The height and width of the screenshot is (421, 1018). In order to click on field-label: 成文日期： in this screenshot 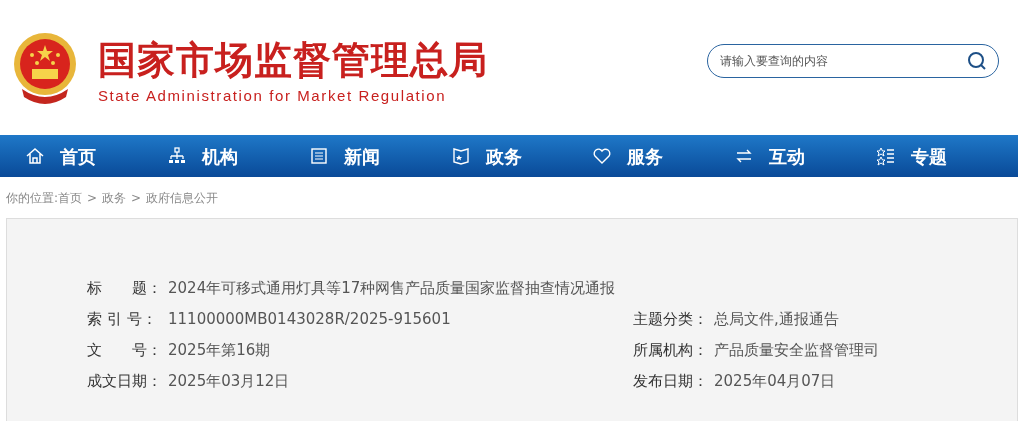, I will do `click(125, 382)`.